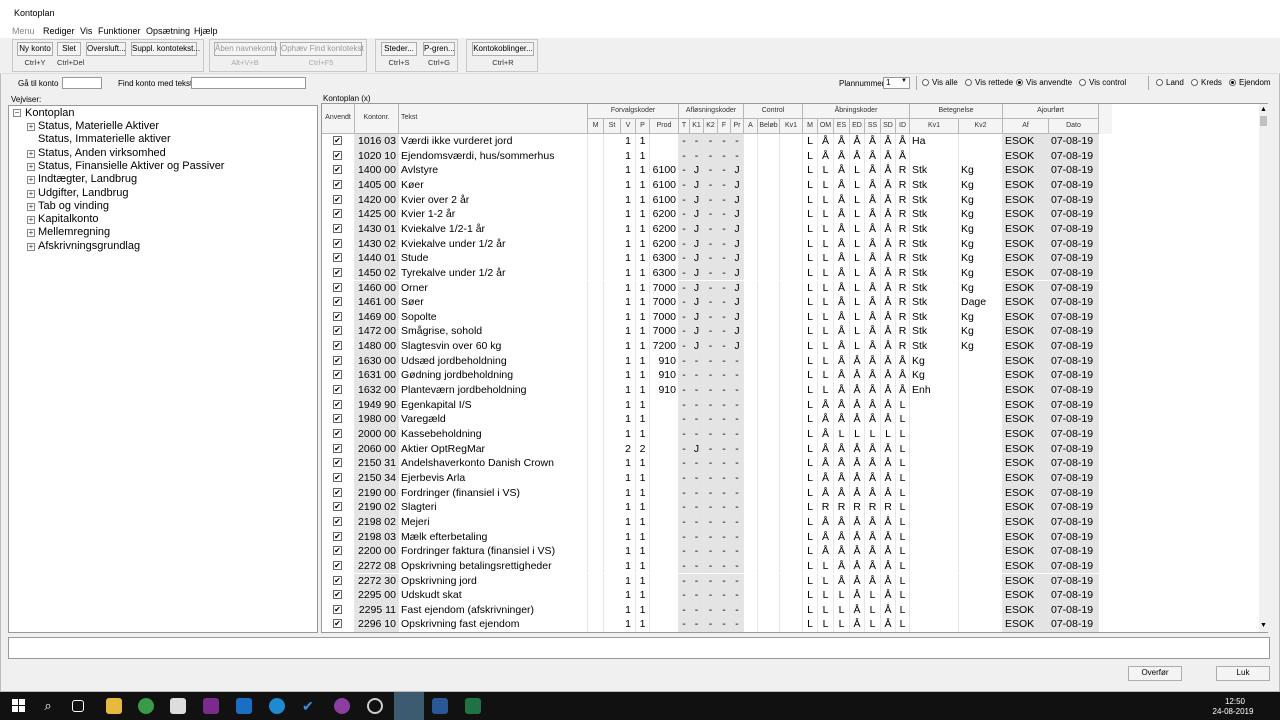 The width and height of the screenshot is (1280, 720). Describe the element at coordinates (493, 244) in the screenshot. I see `cell-tekst-2: Kviekalve under 1/2 år` at that location.